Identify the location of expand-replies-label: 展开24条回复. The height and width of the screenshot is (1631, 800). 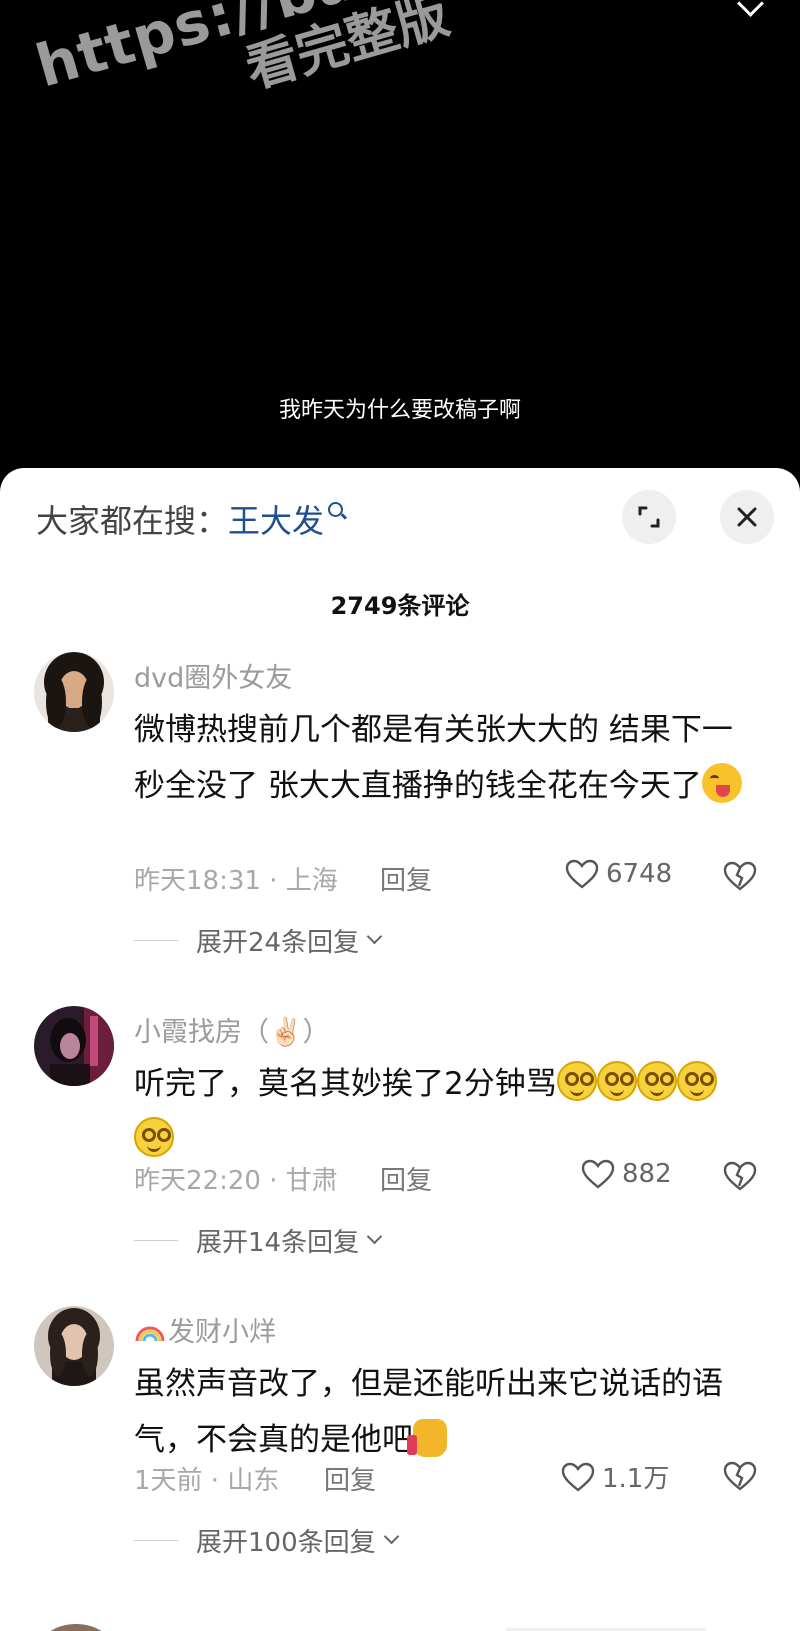
(278, 943).